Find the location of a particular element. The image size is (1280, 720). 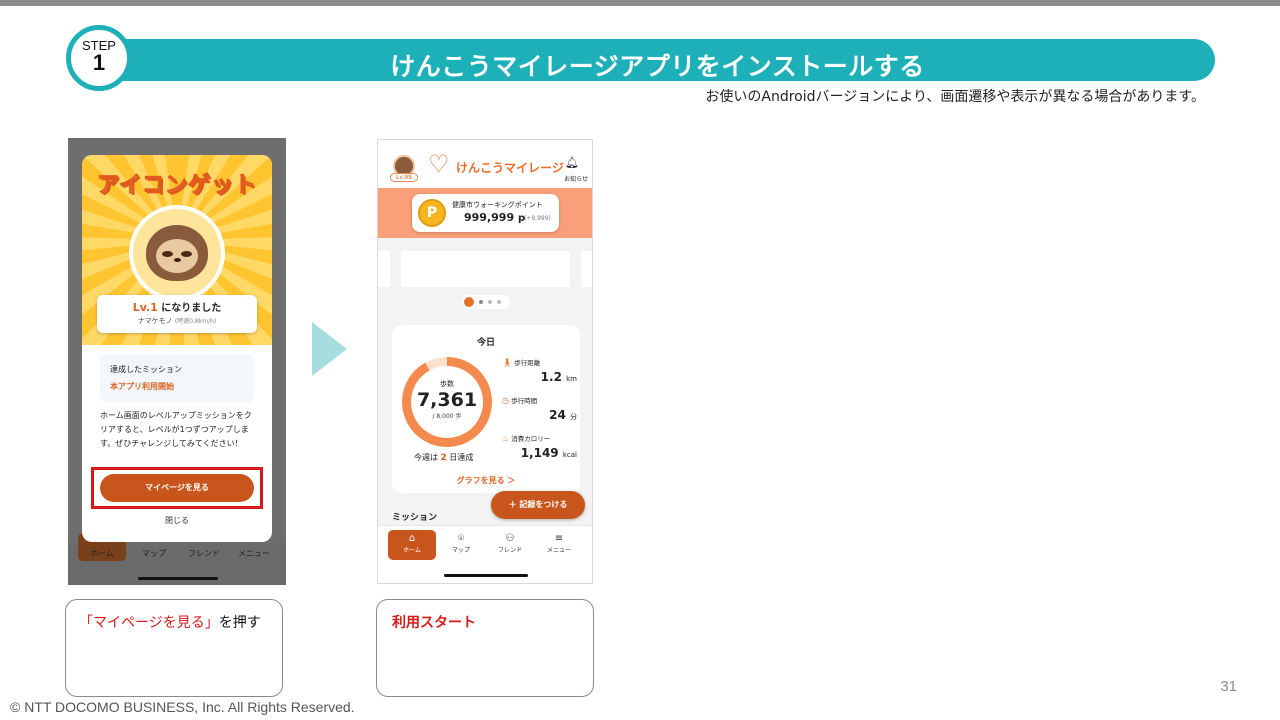

home-icon: ⌂ is located at coordinates (412, 538).